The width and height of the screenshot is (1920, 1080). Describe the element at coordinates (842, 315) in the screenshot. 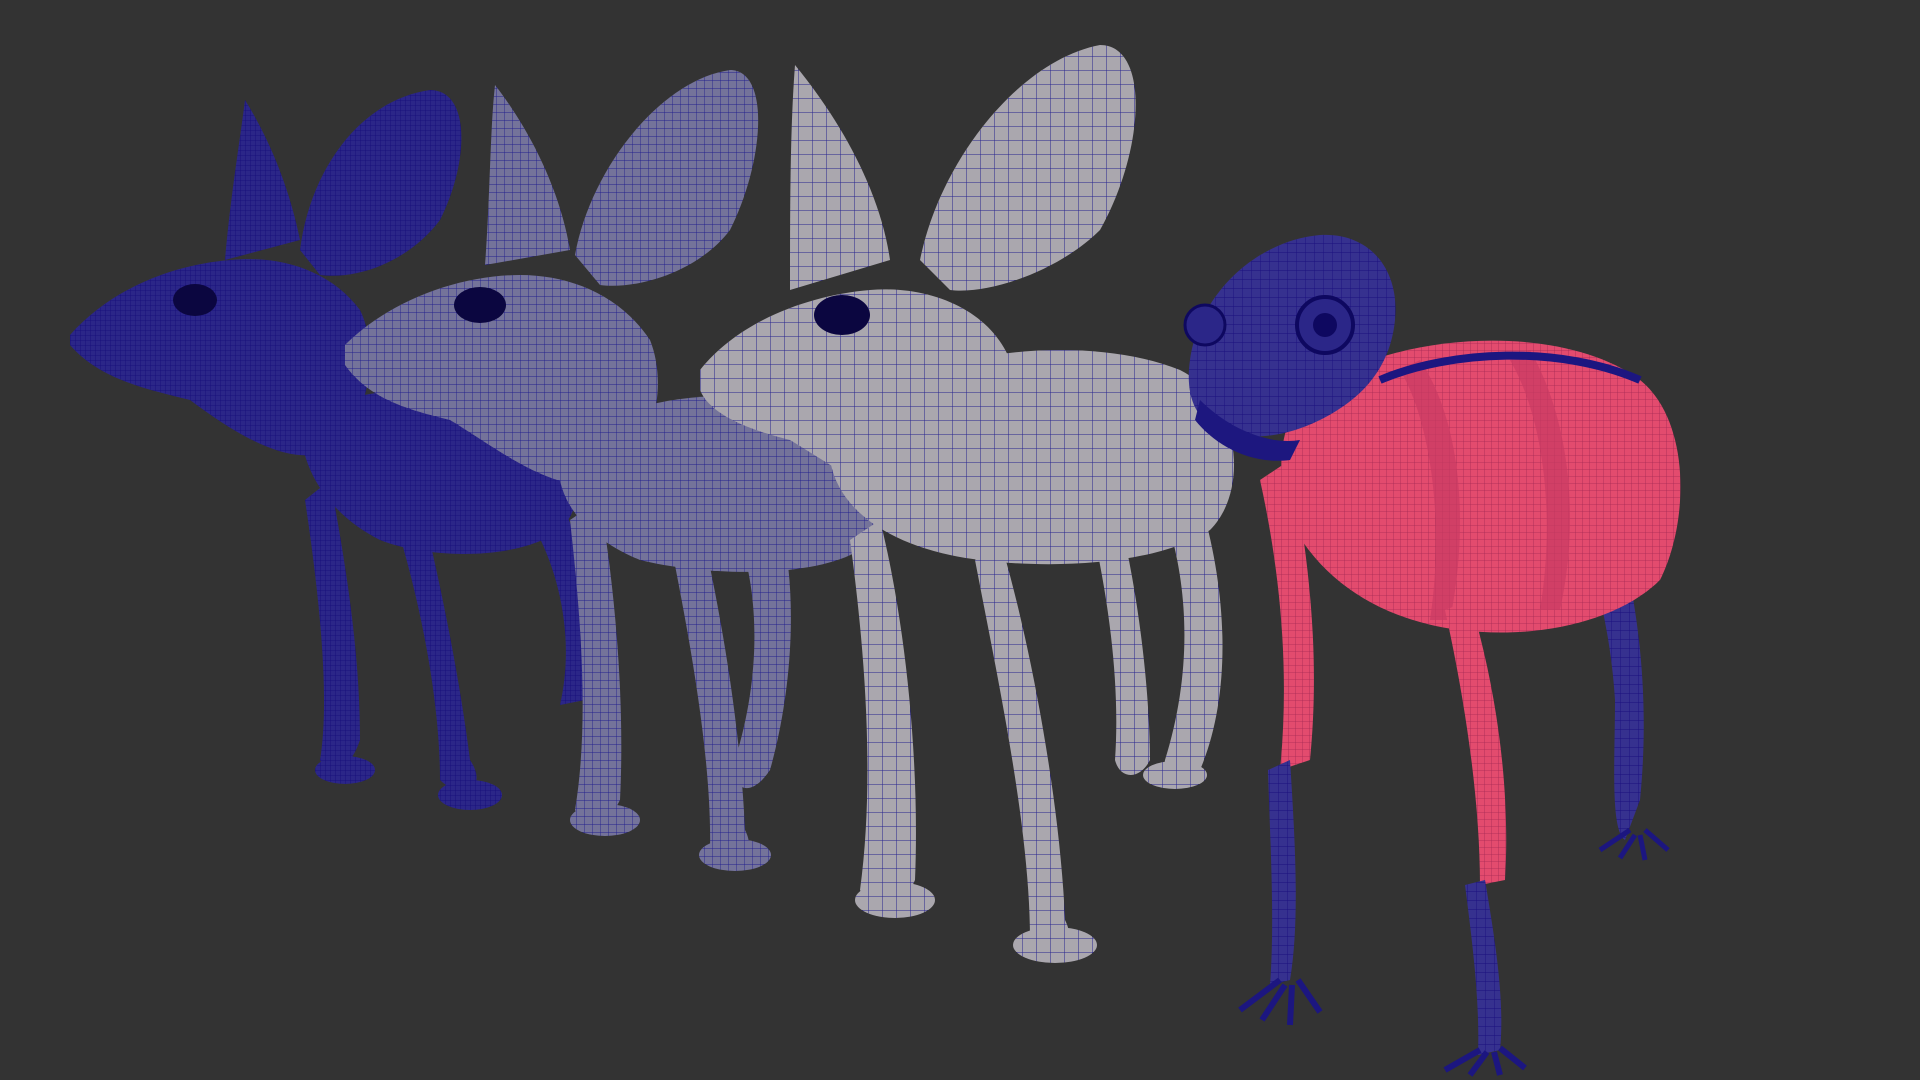

I see `fox3-eye` at that location.